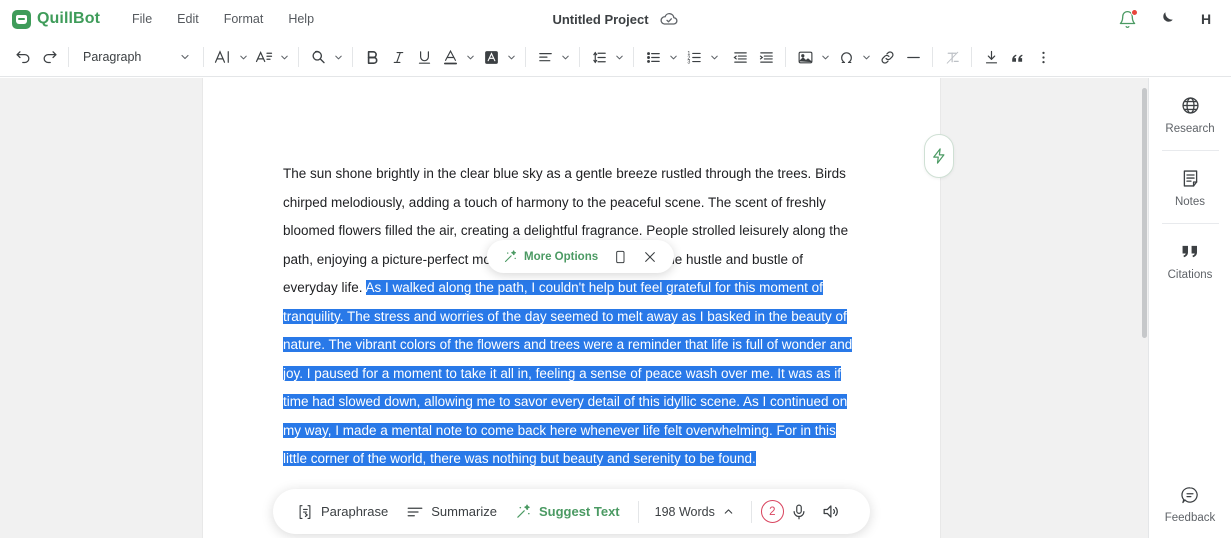 The width and height of the screenshot is (1231, 538). I want to click on clear-formatting-icon, so click(952, 57).